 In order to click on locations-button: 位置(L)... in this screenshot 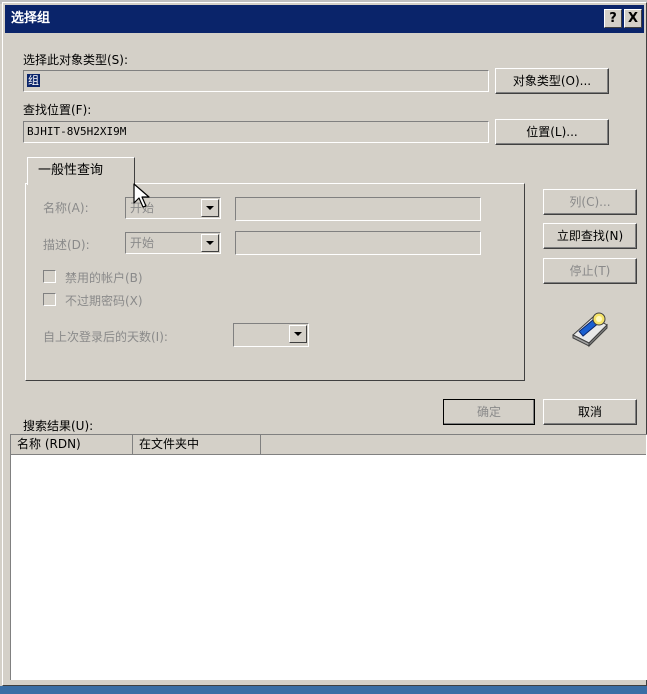, I will do `click(552, 132)`.